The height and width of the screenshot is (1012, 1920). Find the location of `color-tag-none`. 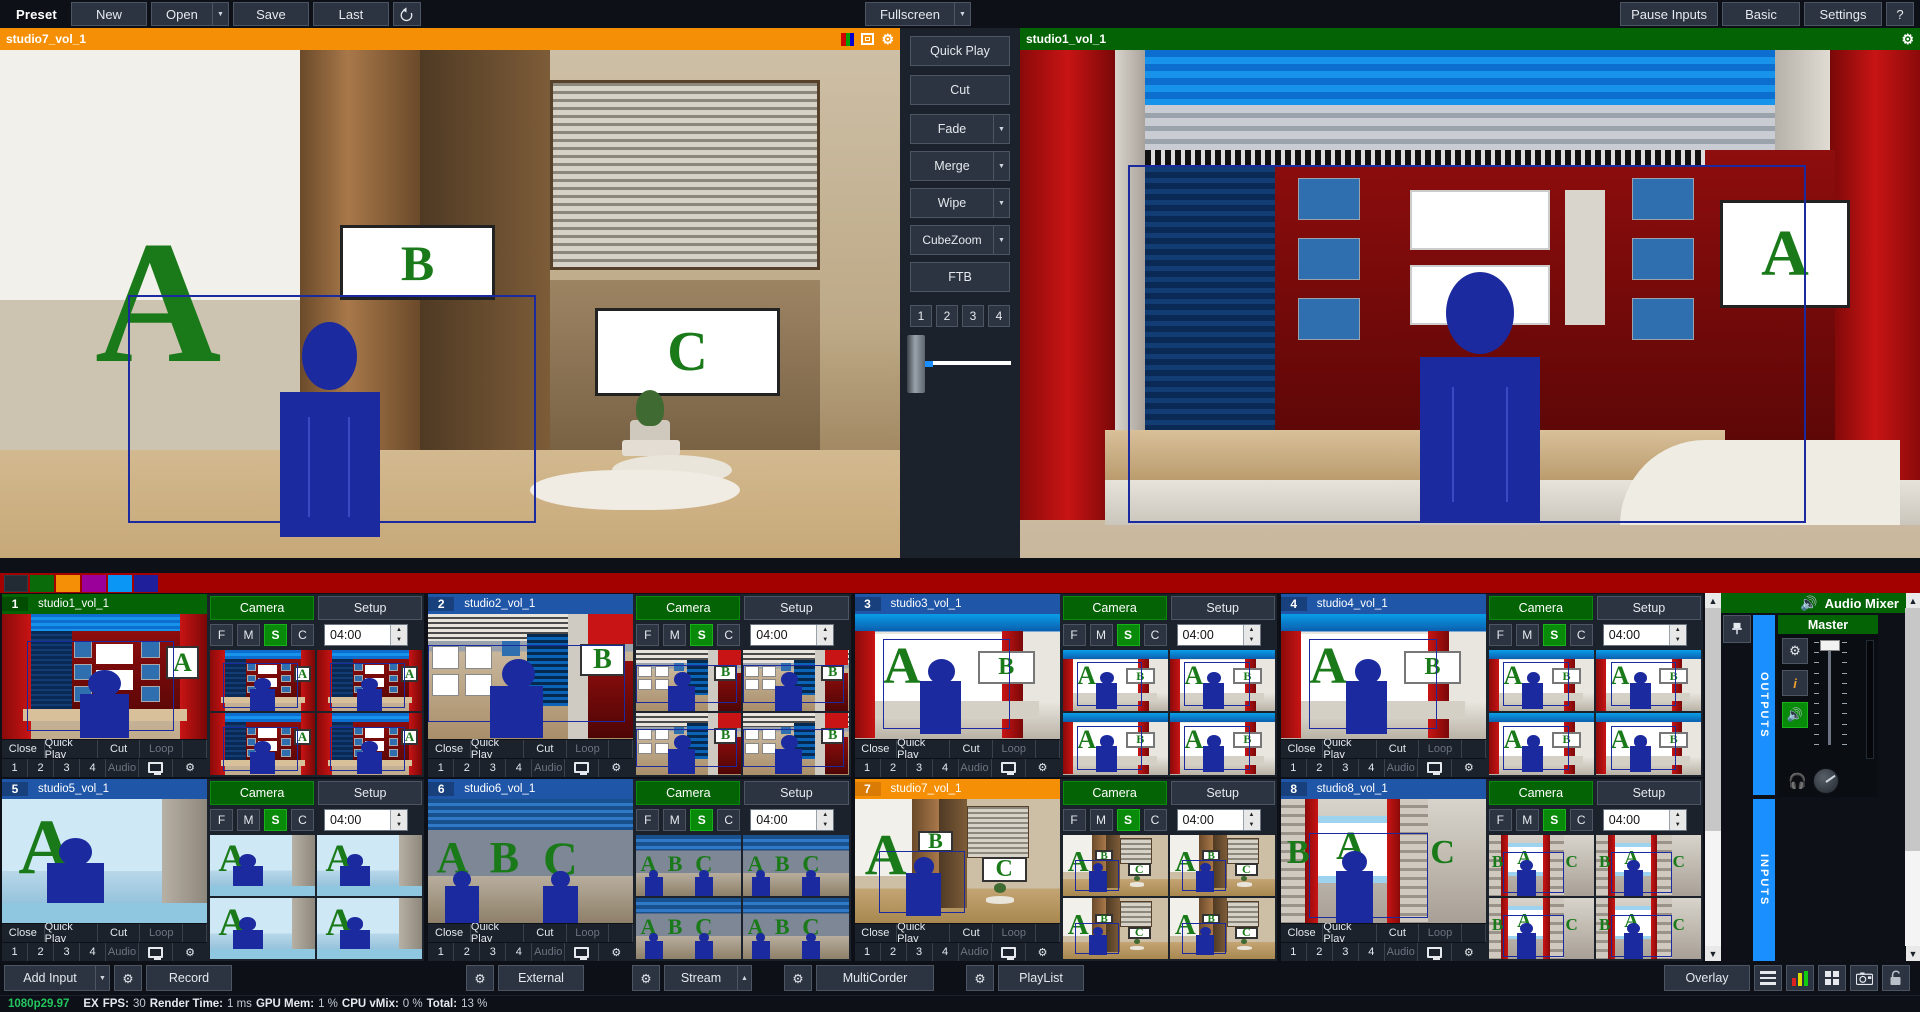

color-tag-none is located at coordinates (16, 583).